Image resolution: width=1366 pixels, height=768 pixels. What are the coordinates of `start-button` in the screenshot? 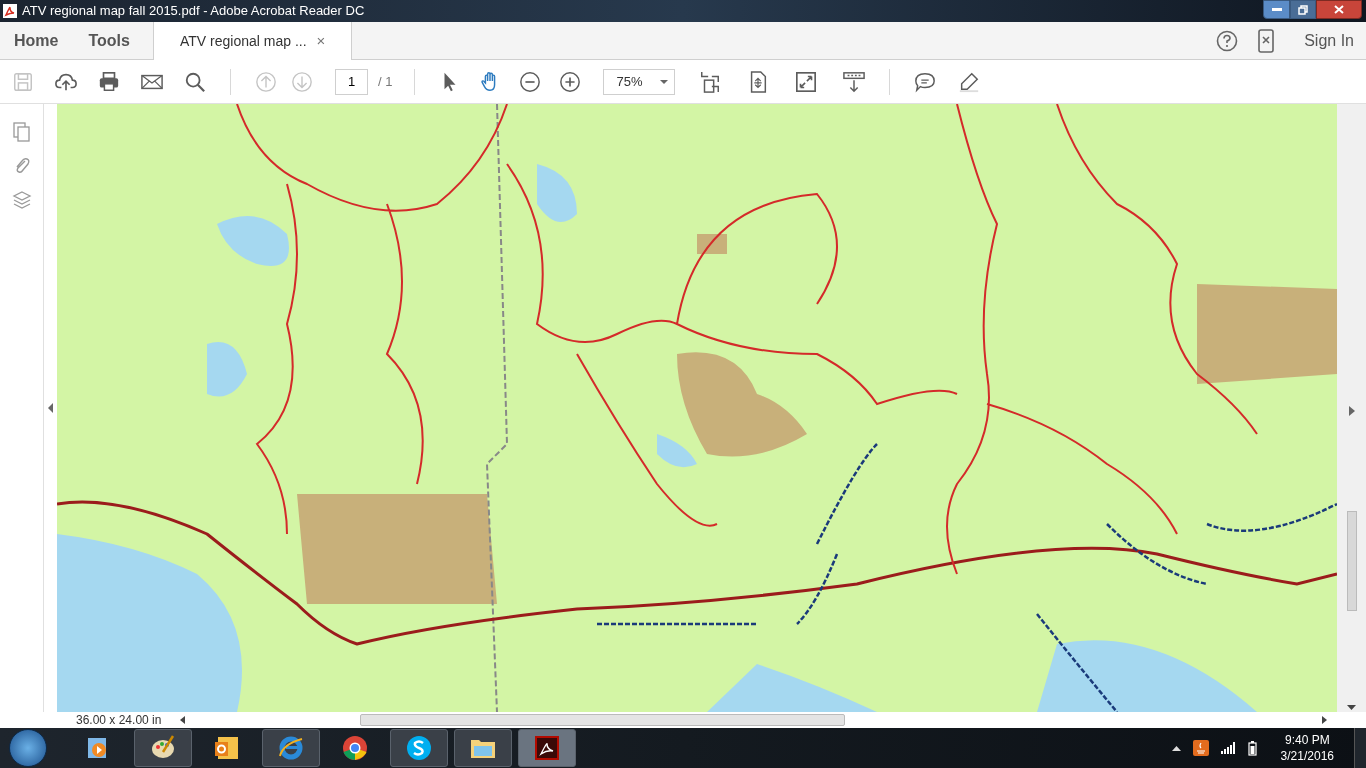 It's located at (28, 748).